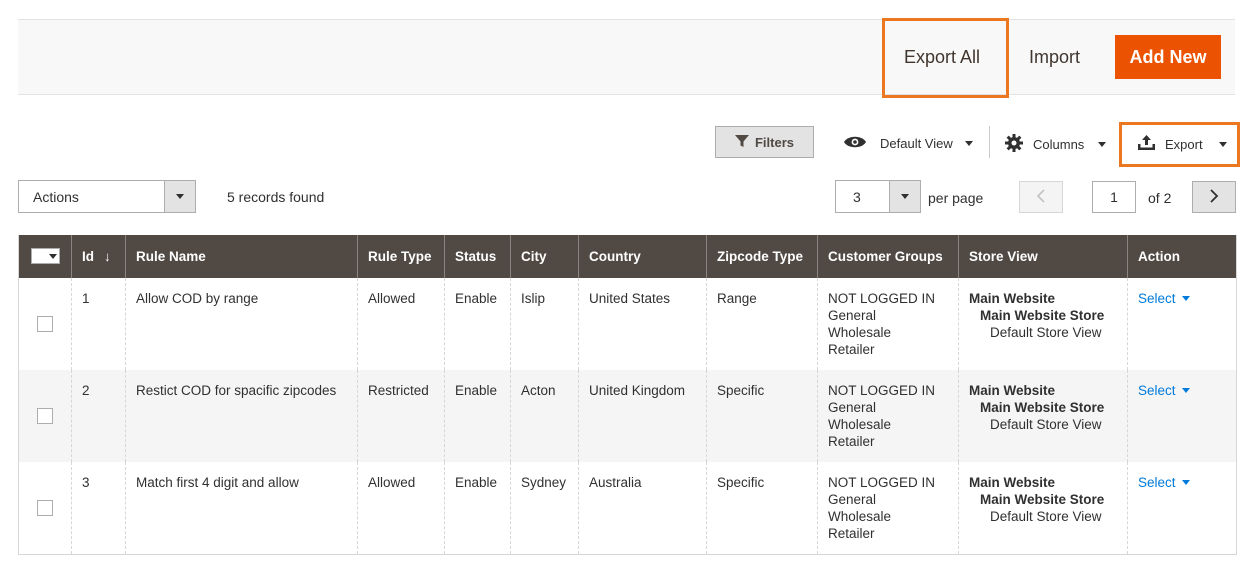 The width and height of the screenshot is (1252, 573). Describe the element at coordinates (642, 324) in the screenshot. I see `cell-country: United States` at that location.